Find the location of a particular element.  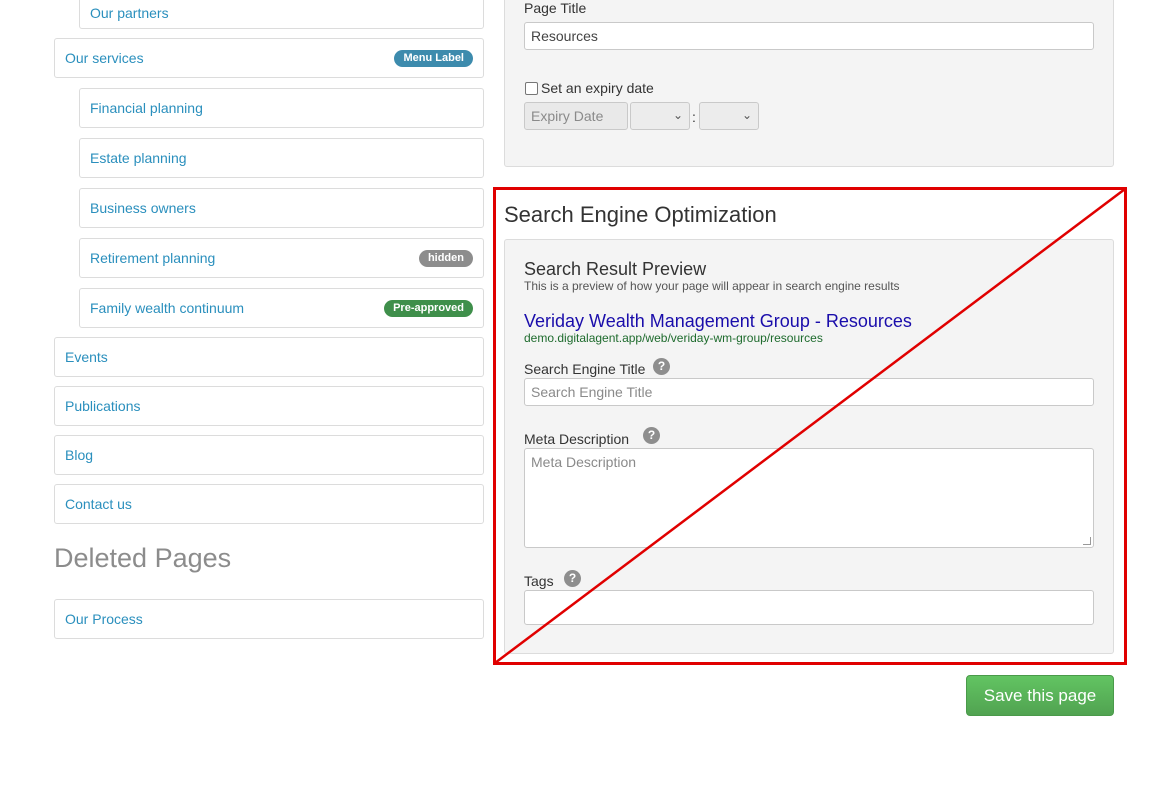

page-title-label: Page Title is located at coordinates (555, 8).